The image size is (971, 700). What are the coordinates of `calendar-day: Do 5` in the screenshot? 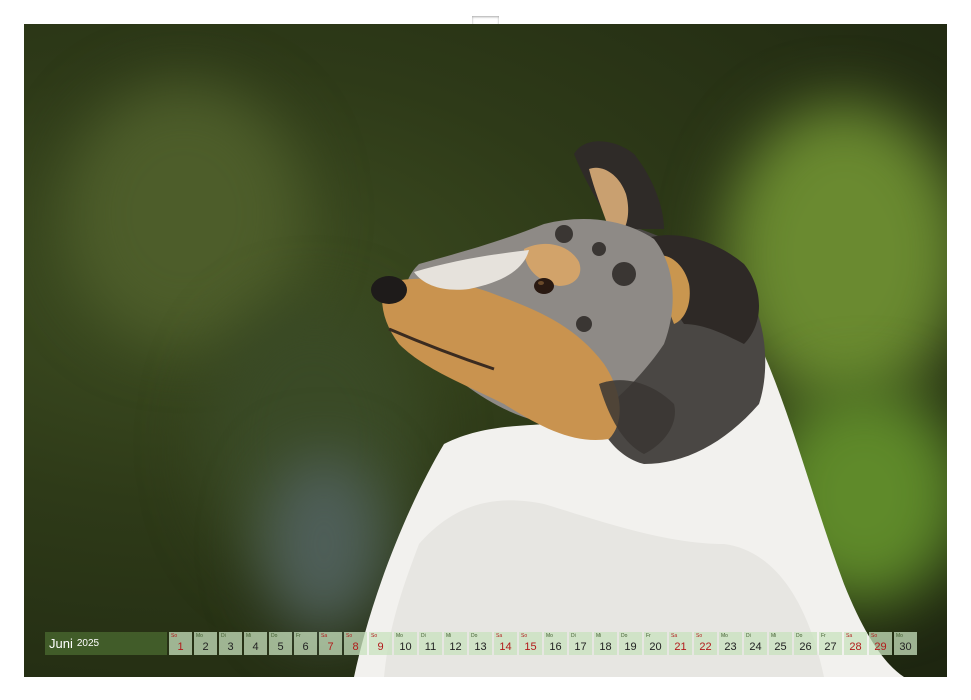 It's located at (280, 643).